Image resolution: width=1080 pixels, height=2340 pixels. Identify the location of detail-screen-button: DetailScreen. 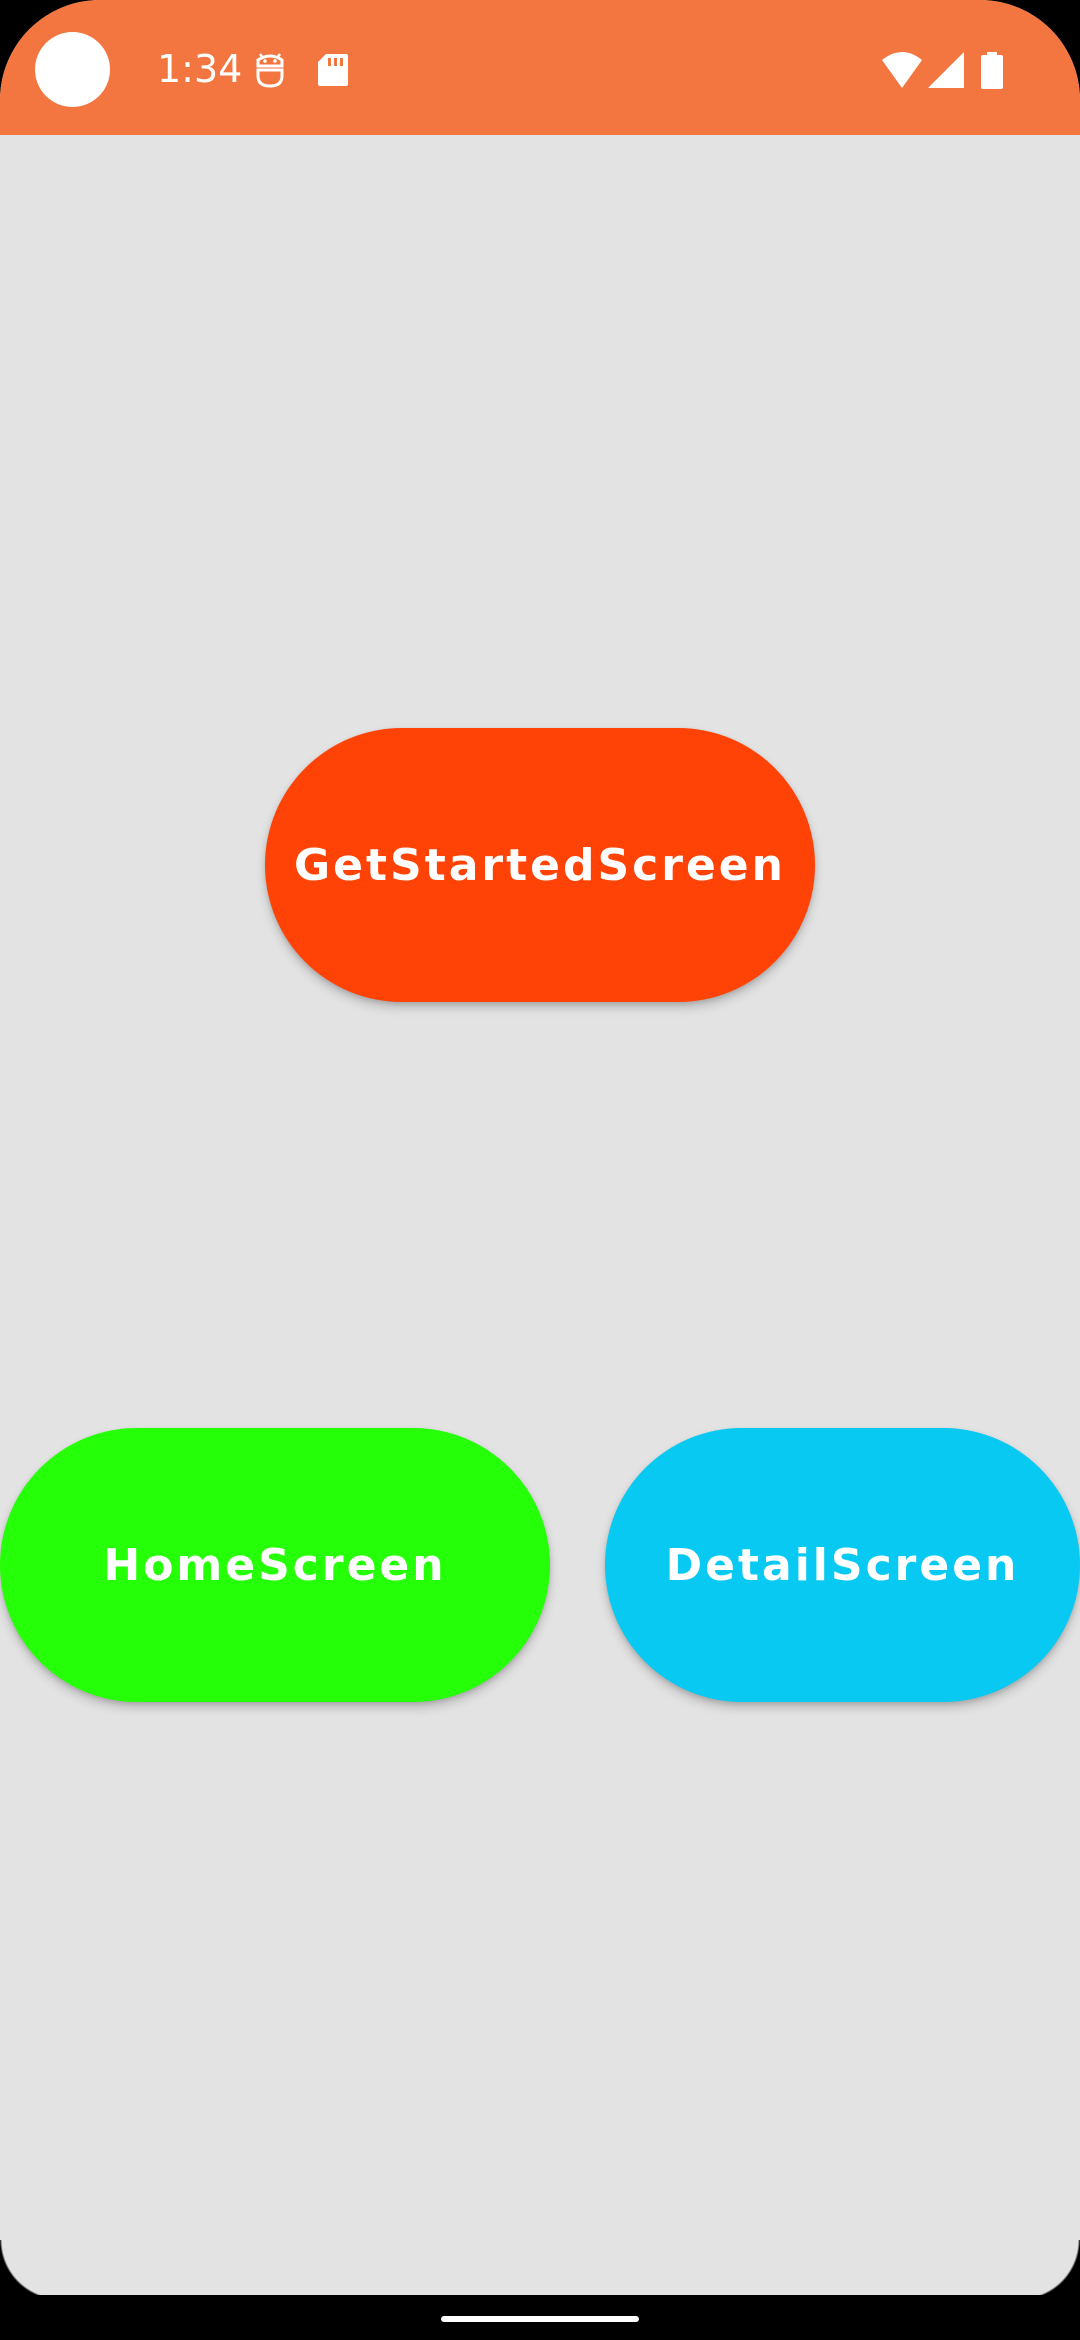
(842, 1565).